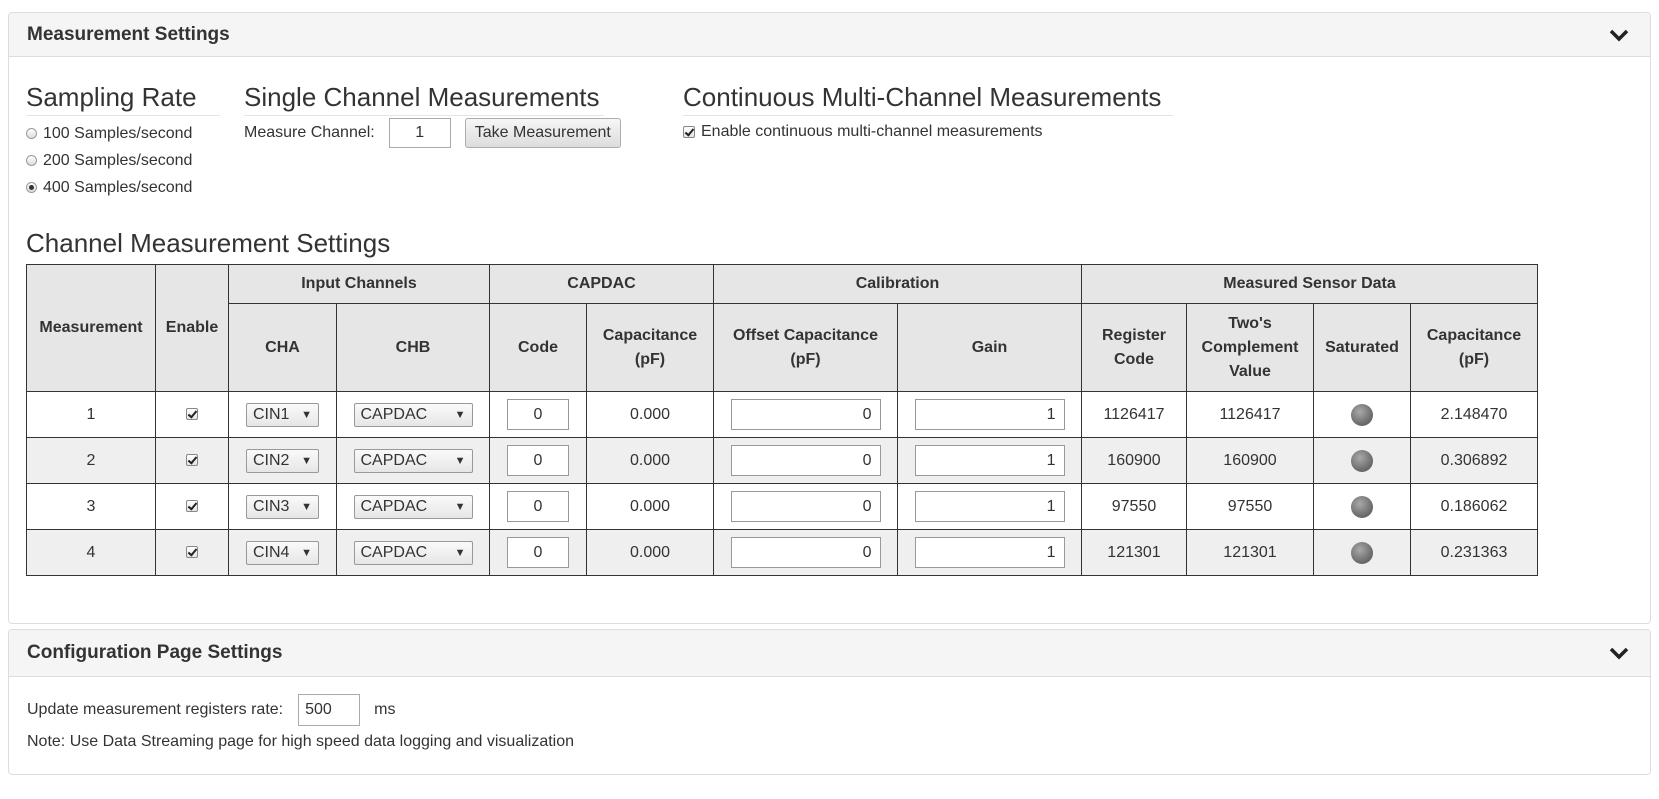 The width and height of the screenshot is (1659, 799). What do you see at coordinates (1474, 460) in the screenshot?
I see `capacitance-value: 0.306892` at bounding box center [1474, 460].